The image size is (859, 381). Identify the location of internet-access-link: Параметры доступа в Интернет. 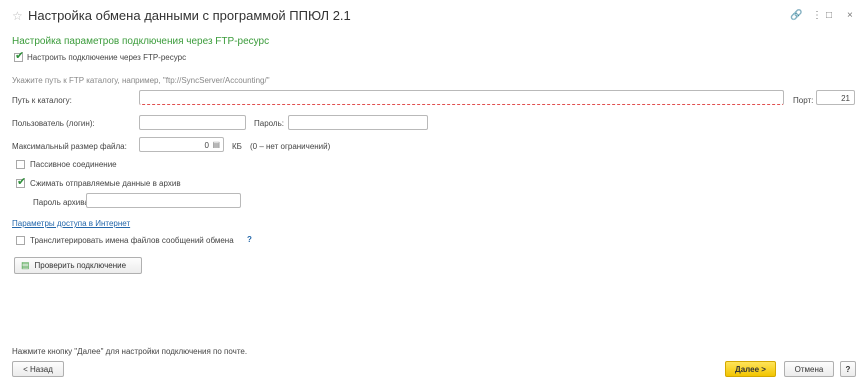
(71, 223).